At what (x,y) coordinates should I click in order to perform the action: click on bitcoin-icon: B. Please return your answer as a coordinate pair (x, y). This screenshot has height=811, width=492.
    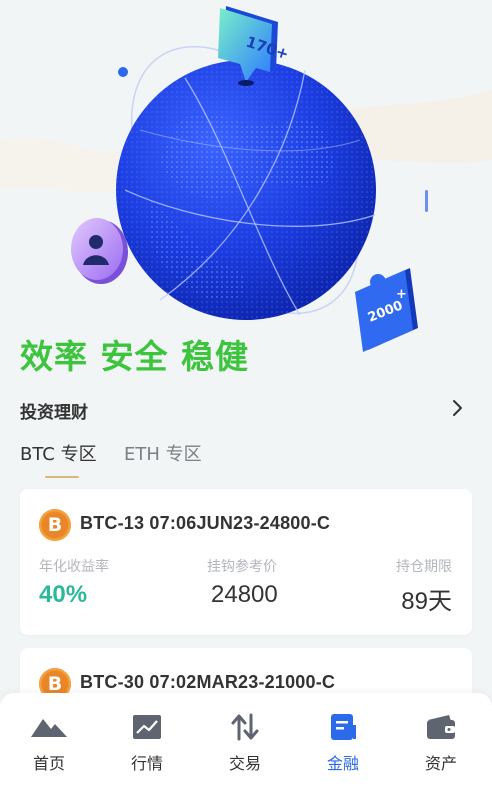
    Looking at the image, I should click on (55, 525).